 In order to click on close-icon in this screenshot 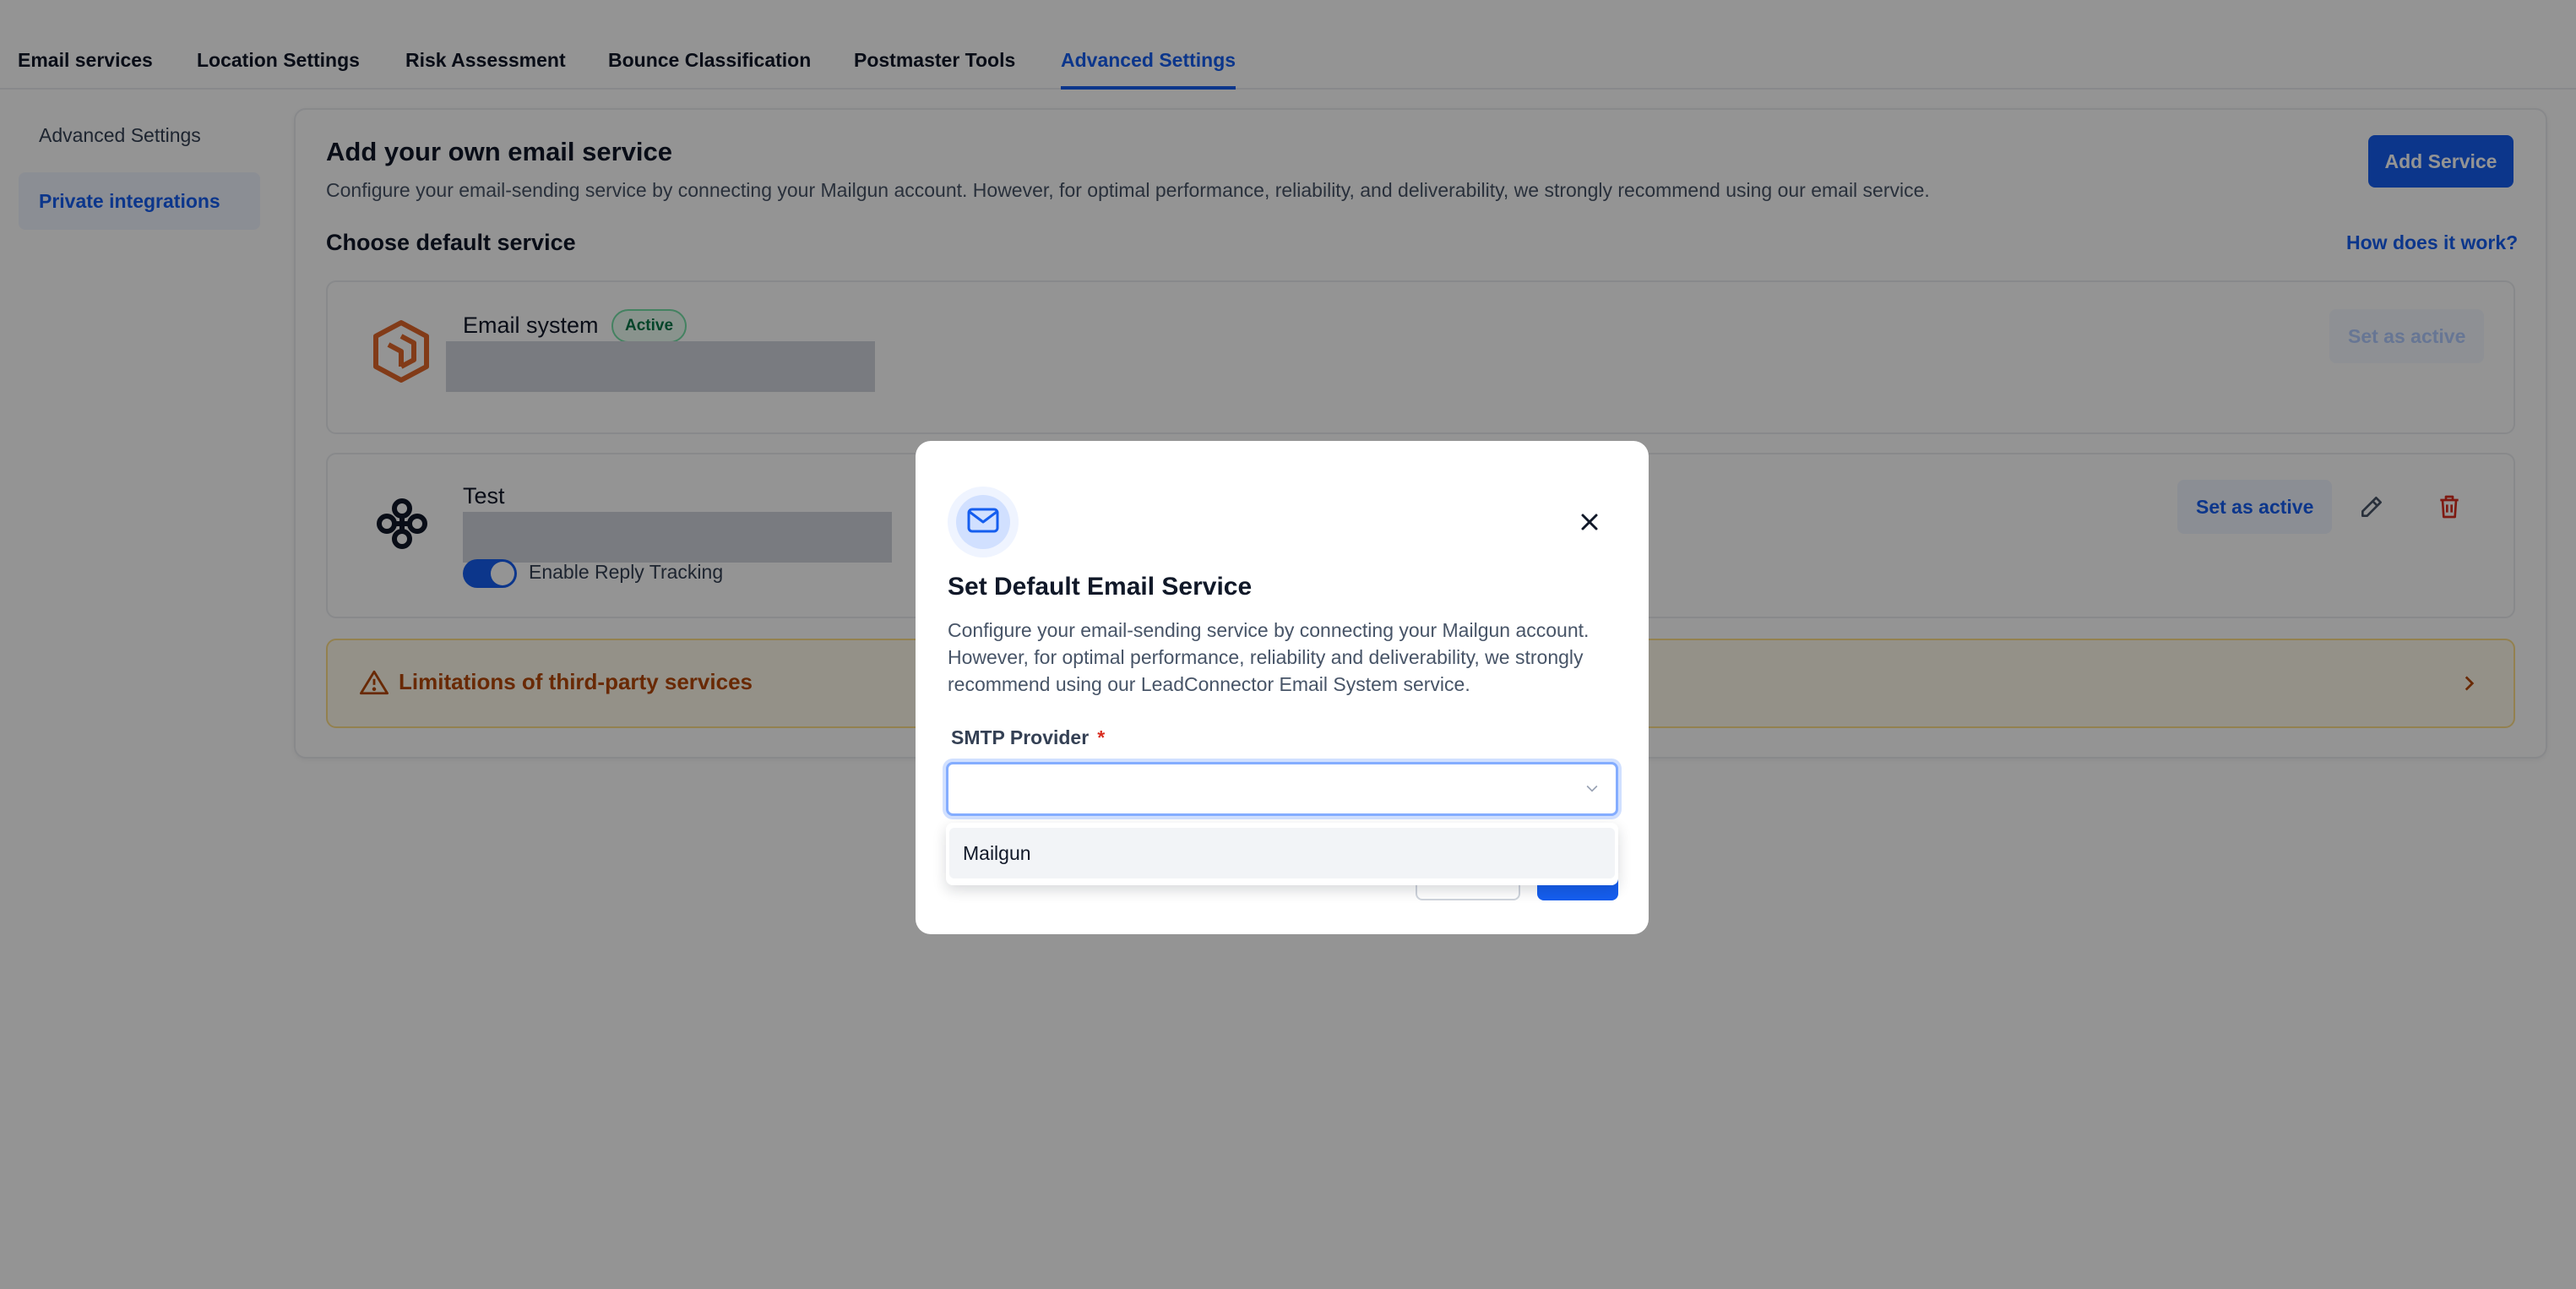, I will do `click(1589, 522)`.